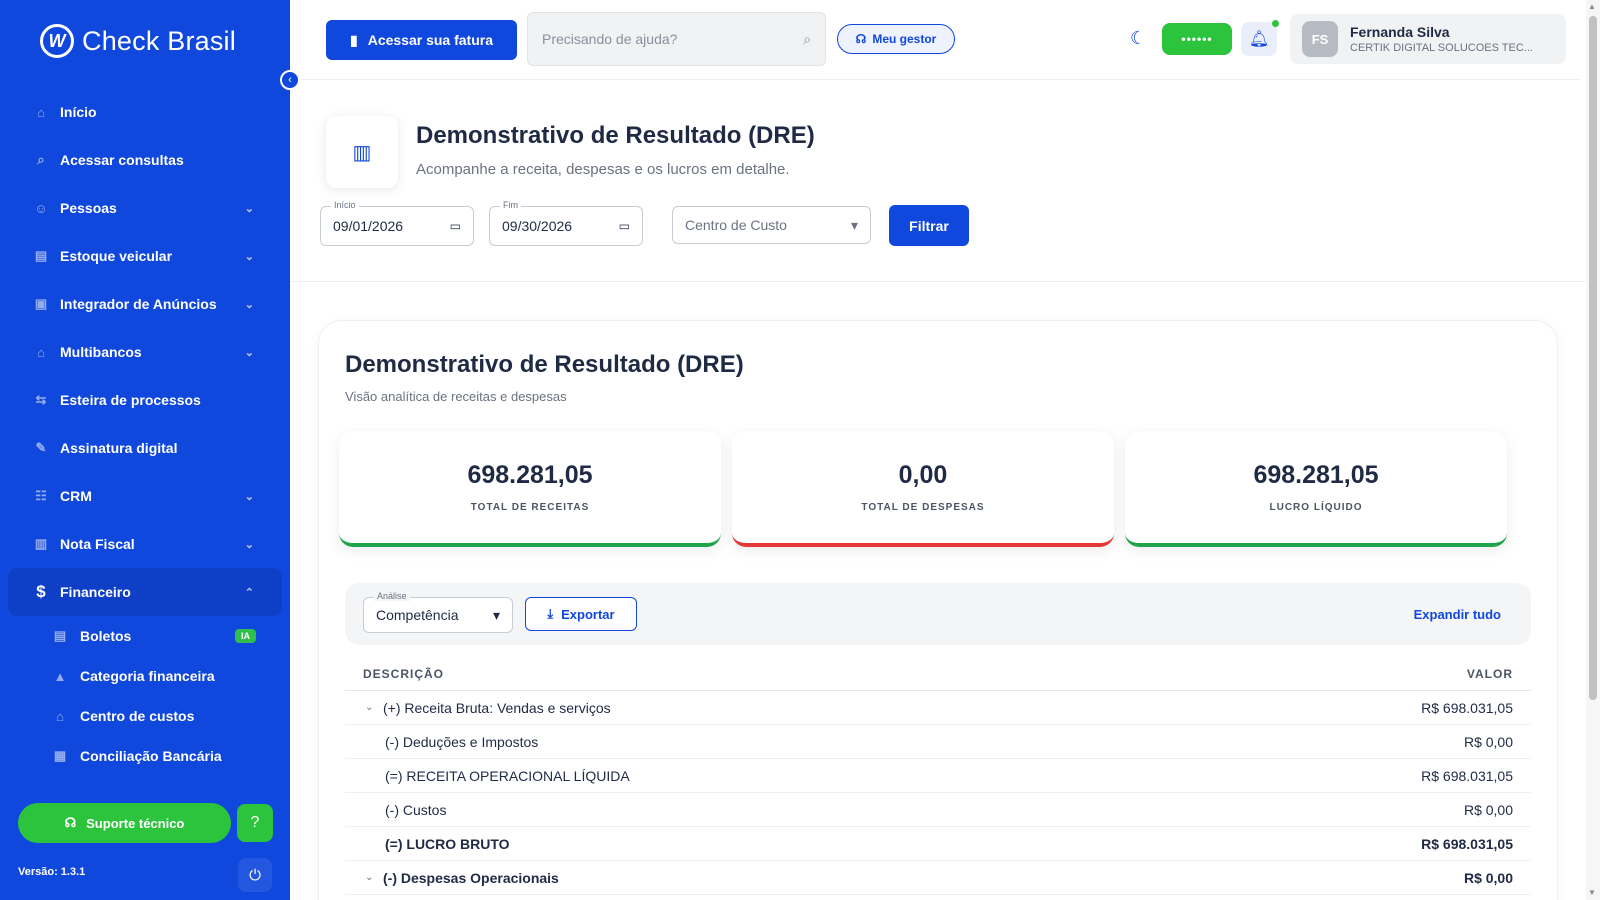  Describe the element at coordinates (145, 352) in the screenshot. I see `sidebar-item-multibancos: ⌂ Multibancos ⌄` at that location.